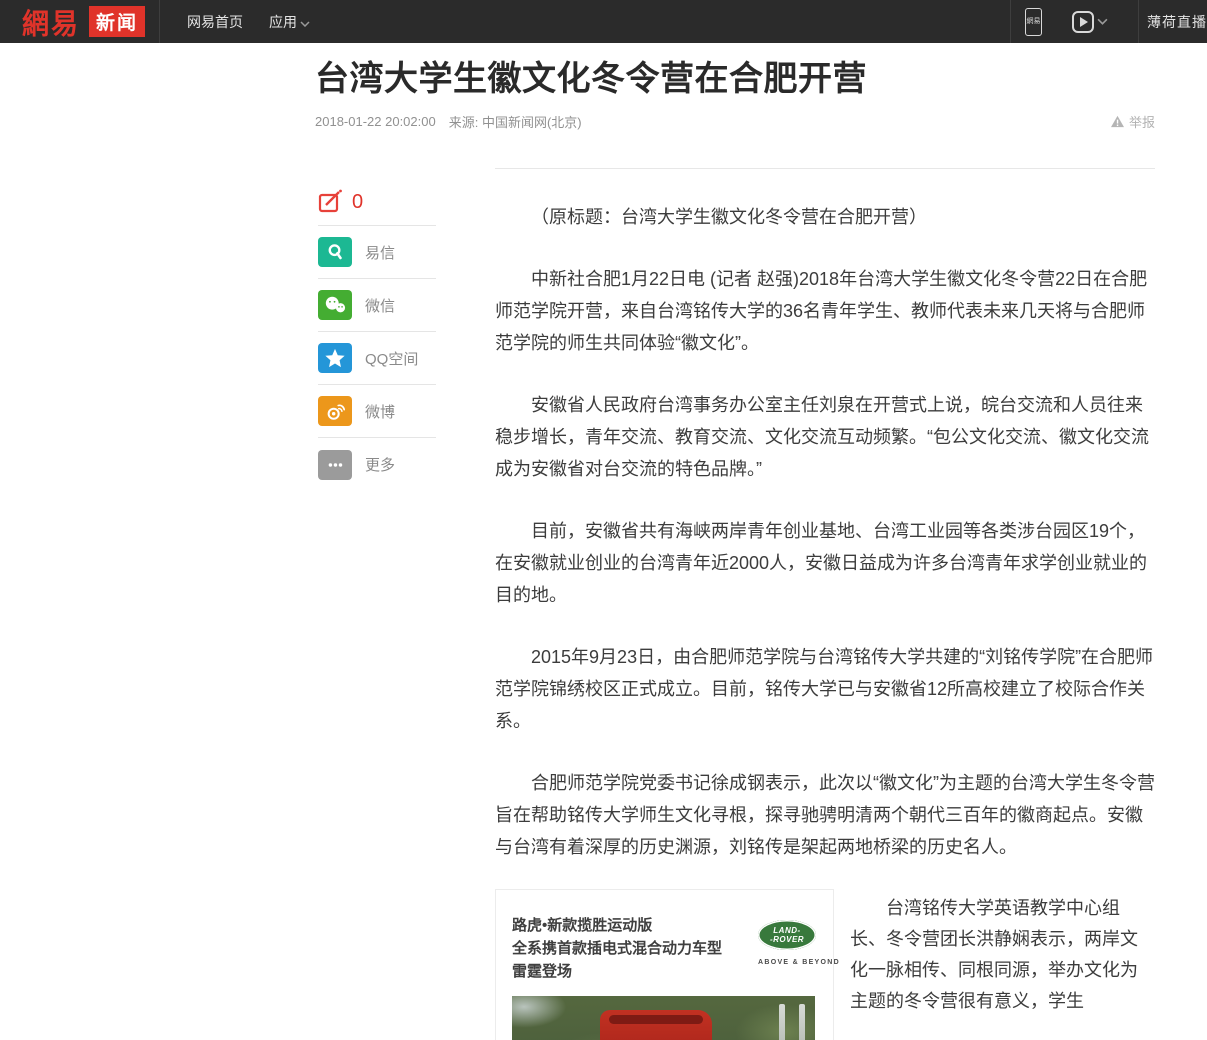 Image resolution: width=1207 pixels, height=1040 pixels. I want to click on landrover-oval-icon: LAND- -ROVER, so click(787, 935).